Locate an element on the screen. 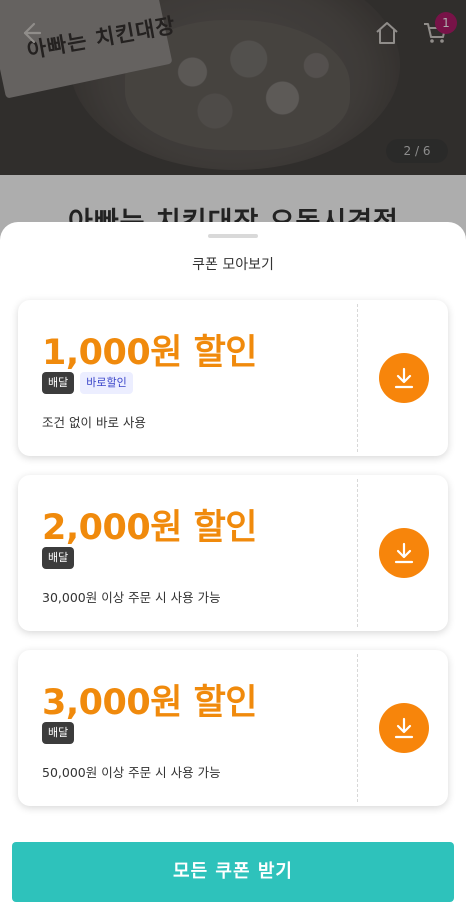 The image size is (466, 910). get-all-coupons-button: 모든 쿠폰 받기 is located at coordinates (233, 872).